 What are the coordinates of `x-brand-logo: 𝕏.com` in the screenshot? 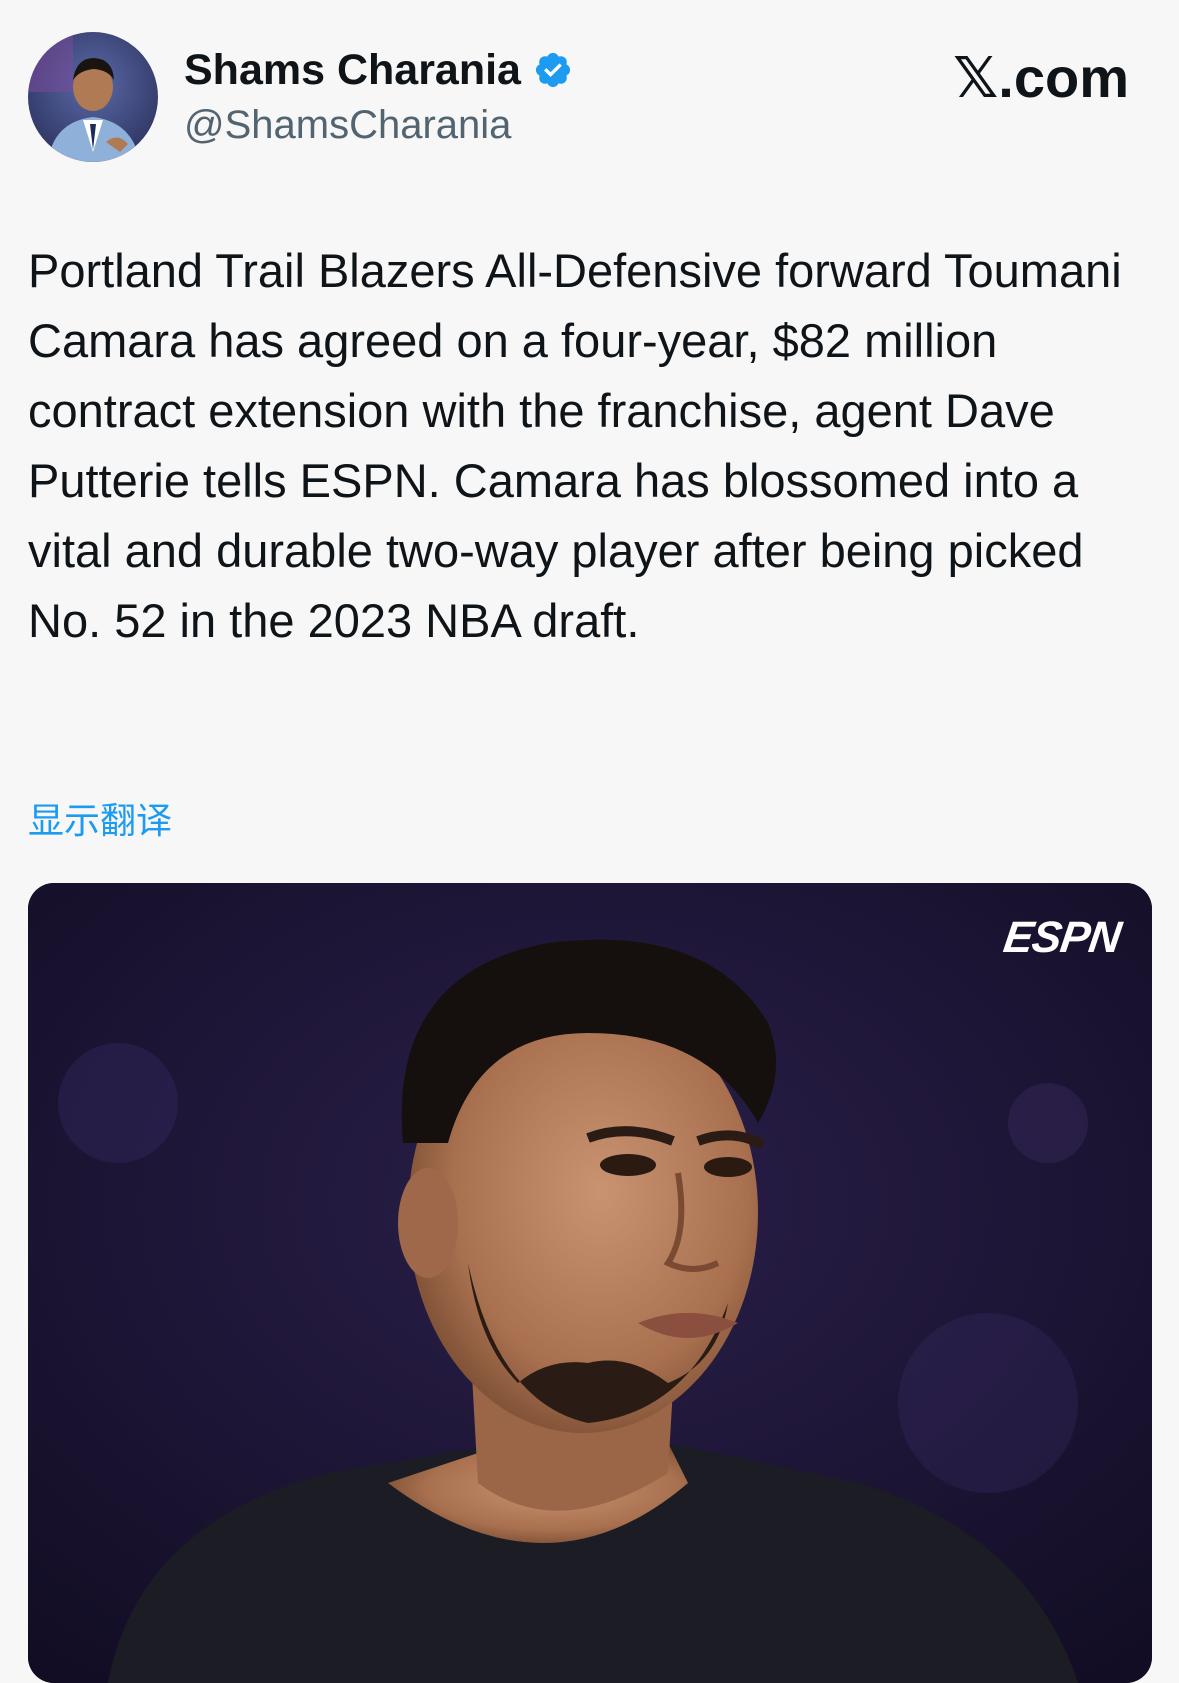 It's located at (1041, 77).